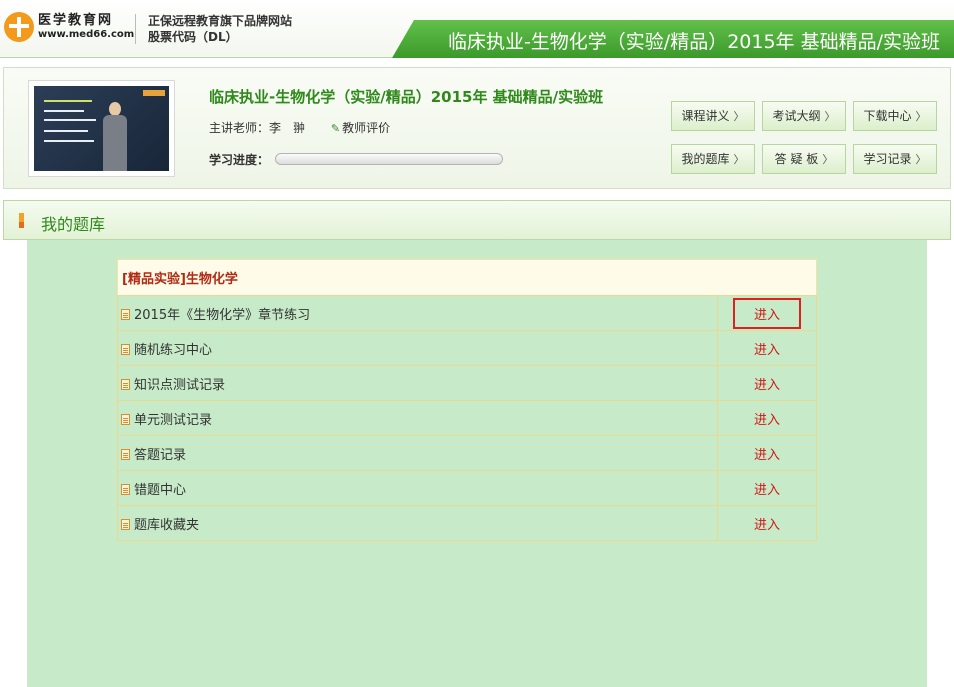 This screenshot has height=687, width=954. Describe the element at coordinates (222, 315) in the screenshot. I see `bank-item-name: 2015年《生物化学》章节练习` at that location.